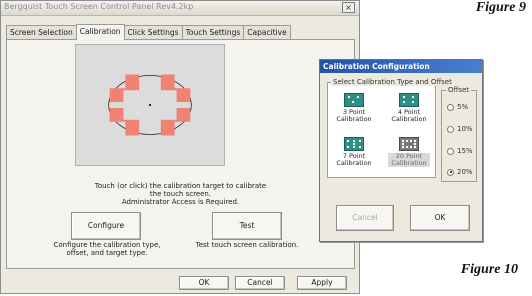  I want to click on option-label: 3 Point Calibration, so click(354, 115).